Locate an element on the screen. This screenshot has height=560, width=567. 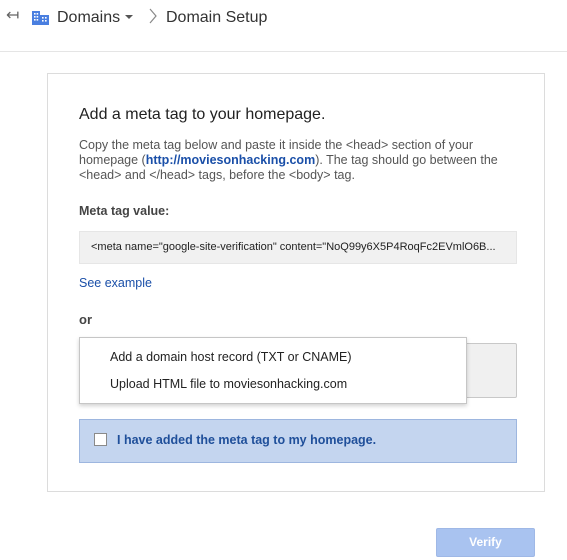
verify-button: Verify is located at coordinates (485, 542).